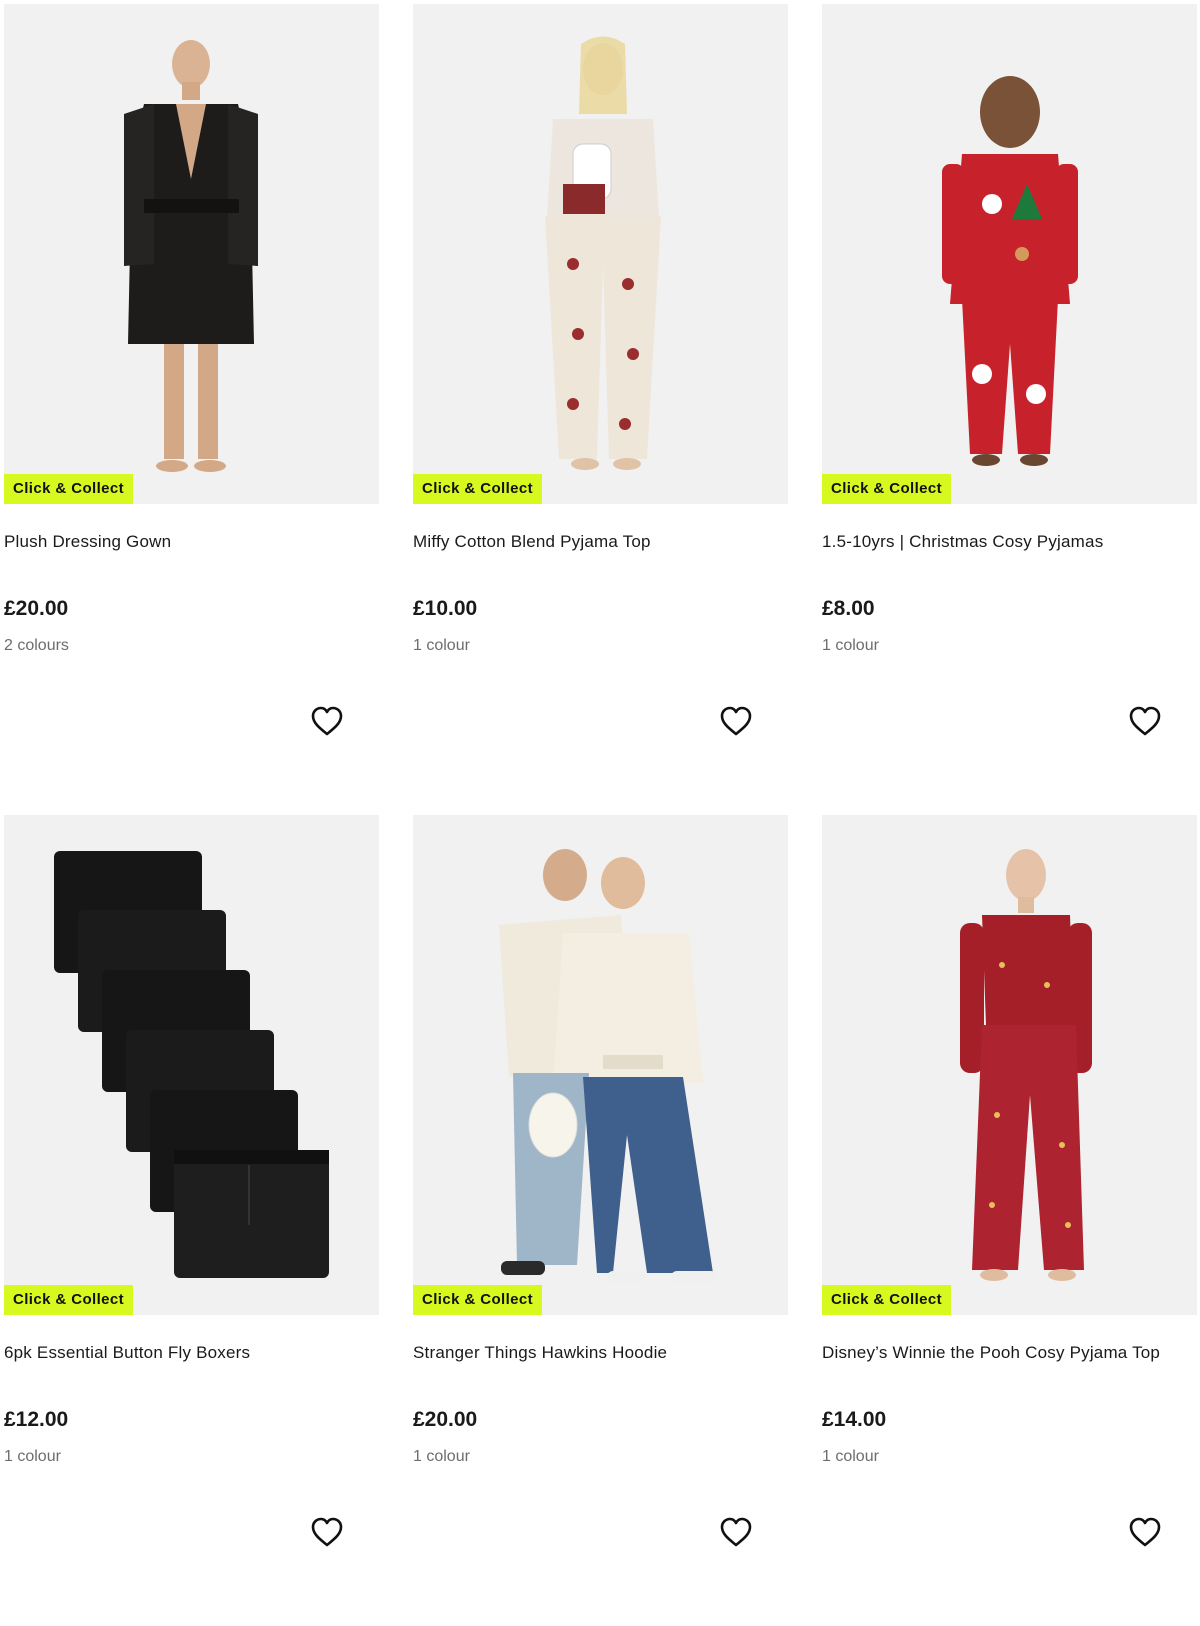 The height and width of the screenshot is (1626, 1200). I want to click on product-price: £10.00, so click(445, 608).